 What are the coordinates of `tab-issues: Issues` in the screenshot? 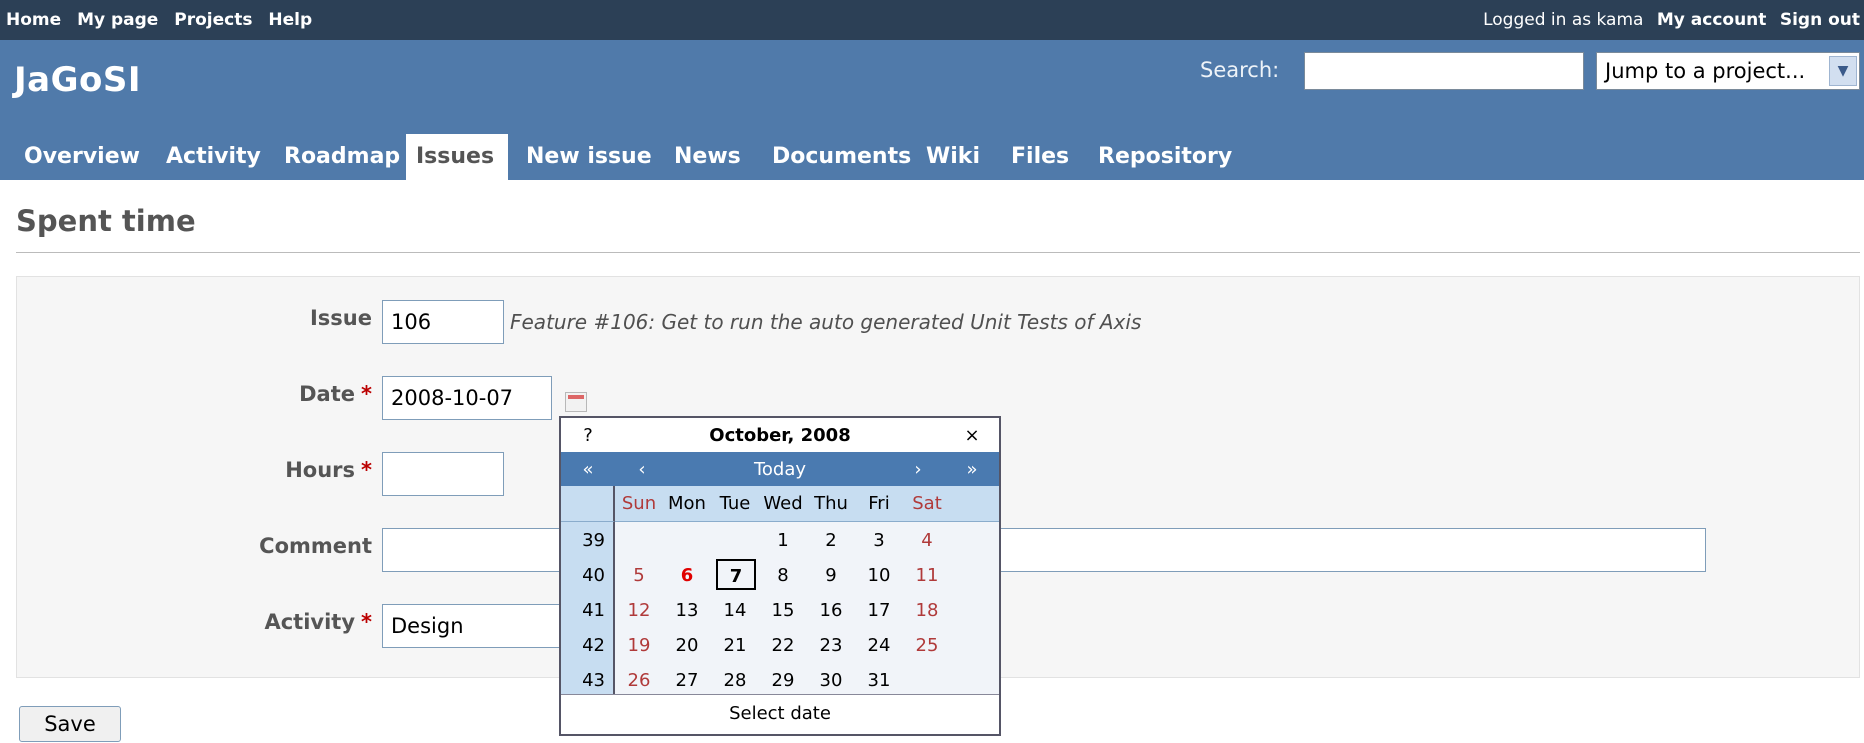 It's located at (457, 157).